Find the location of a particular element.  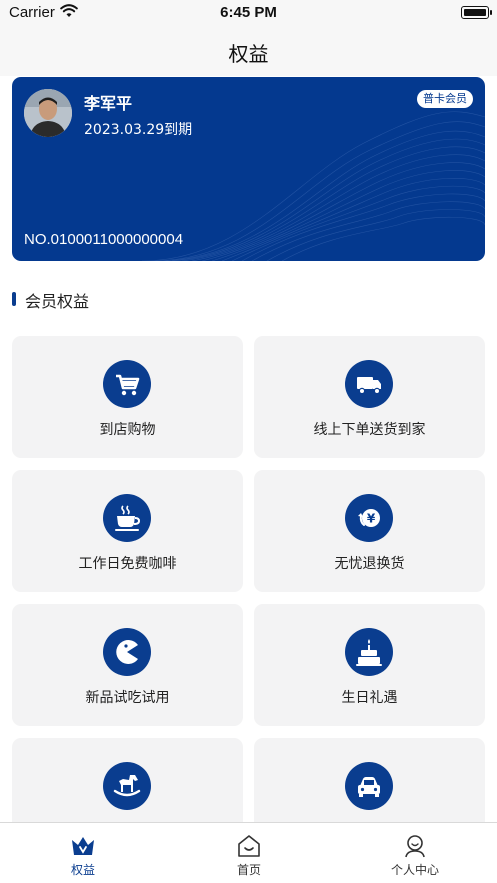

benefit-label: 到店购物 is located at coordinates (127, 430).